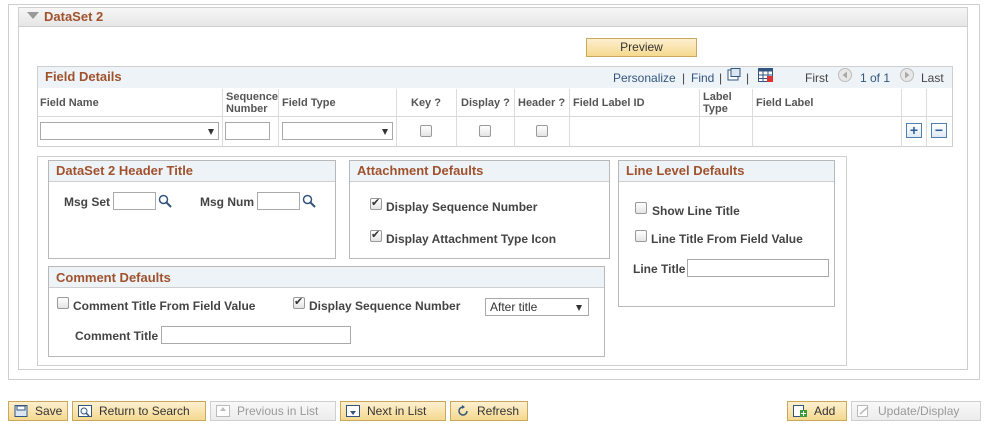 The height and width of the screenshot is (424, 986). I want to click on msg-set-label: Msg Set, so click(87, 202).